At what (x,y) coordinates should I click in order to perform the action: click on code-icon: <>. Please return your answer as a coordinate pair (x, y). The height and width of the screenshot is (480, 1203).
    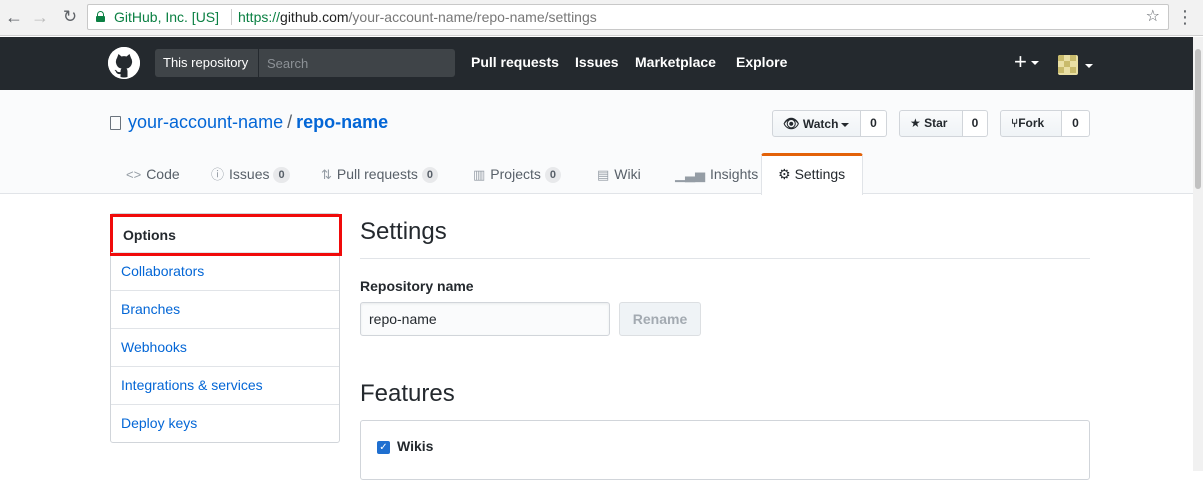
    Looking at the image, I should click on (134, 174).